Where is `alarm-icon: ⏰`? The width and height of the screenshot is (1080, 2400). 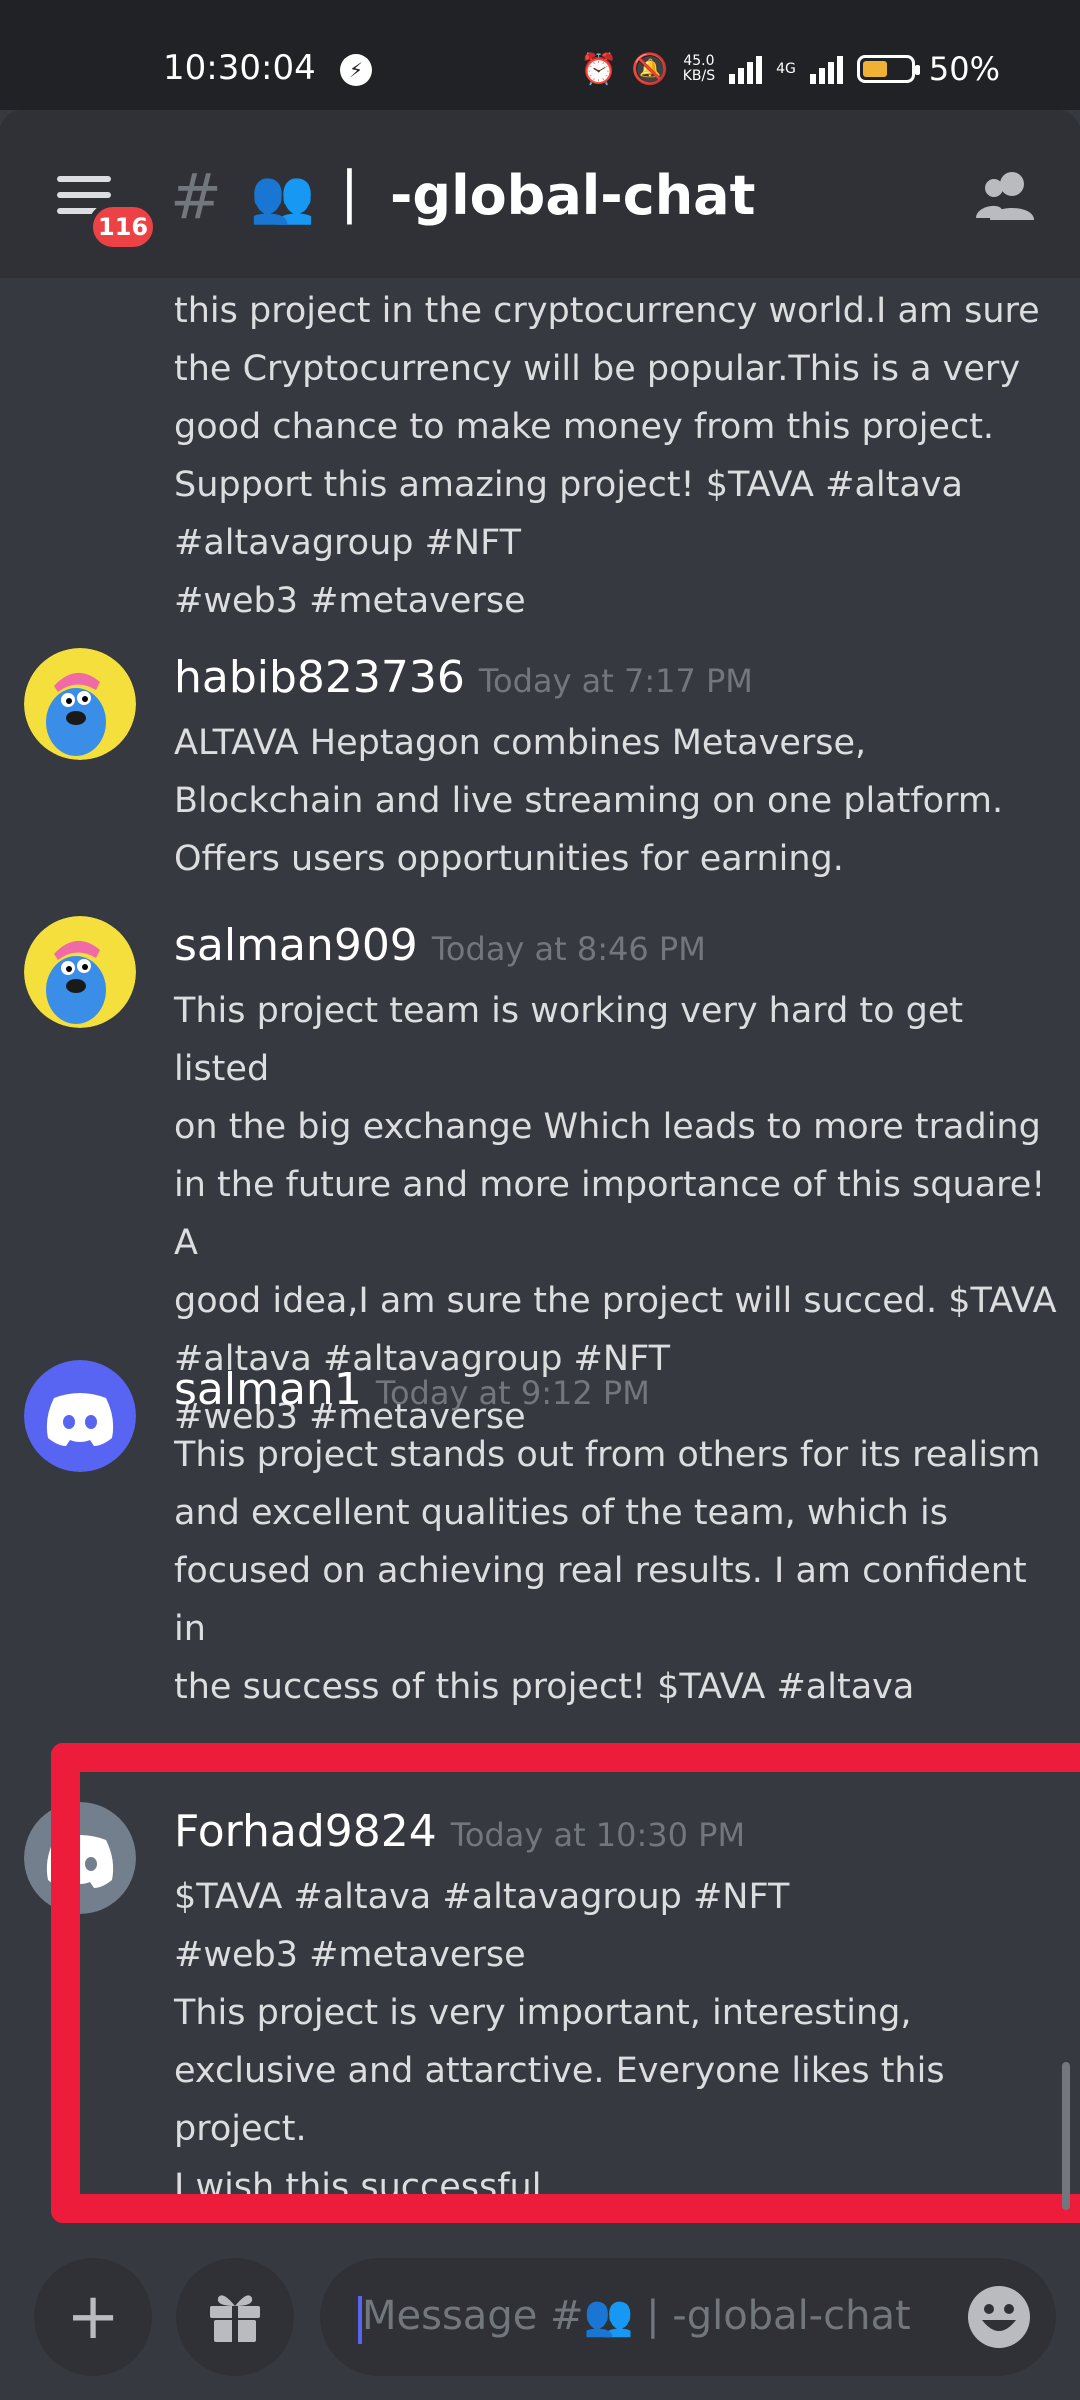
alarm-icon: ⏰ is located at coordinates (599, 69).